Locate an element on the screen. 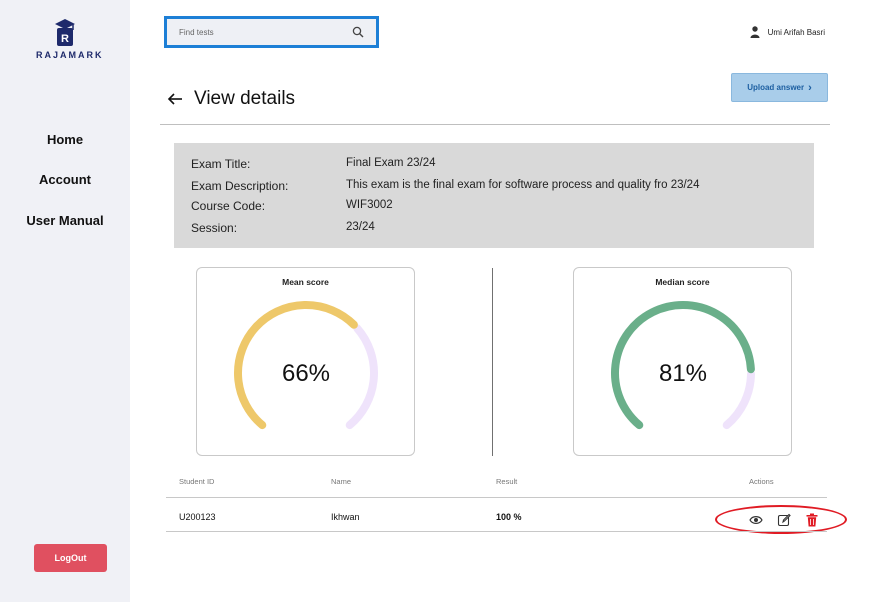  logout-label: LogOut is located at coordinates (70, 558).